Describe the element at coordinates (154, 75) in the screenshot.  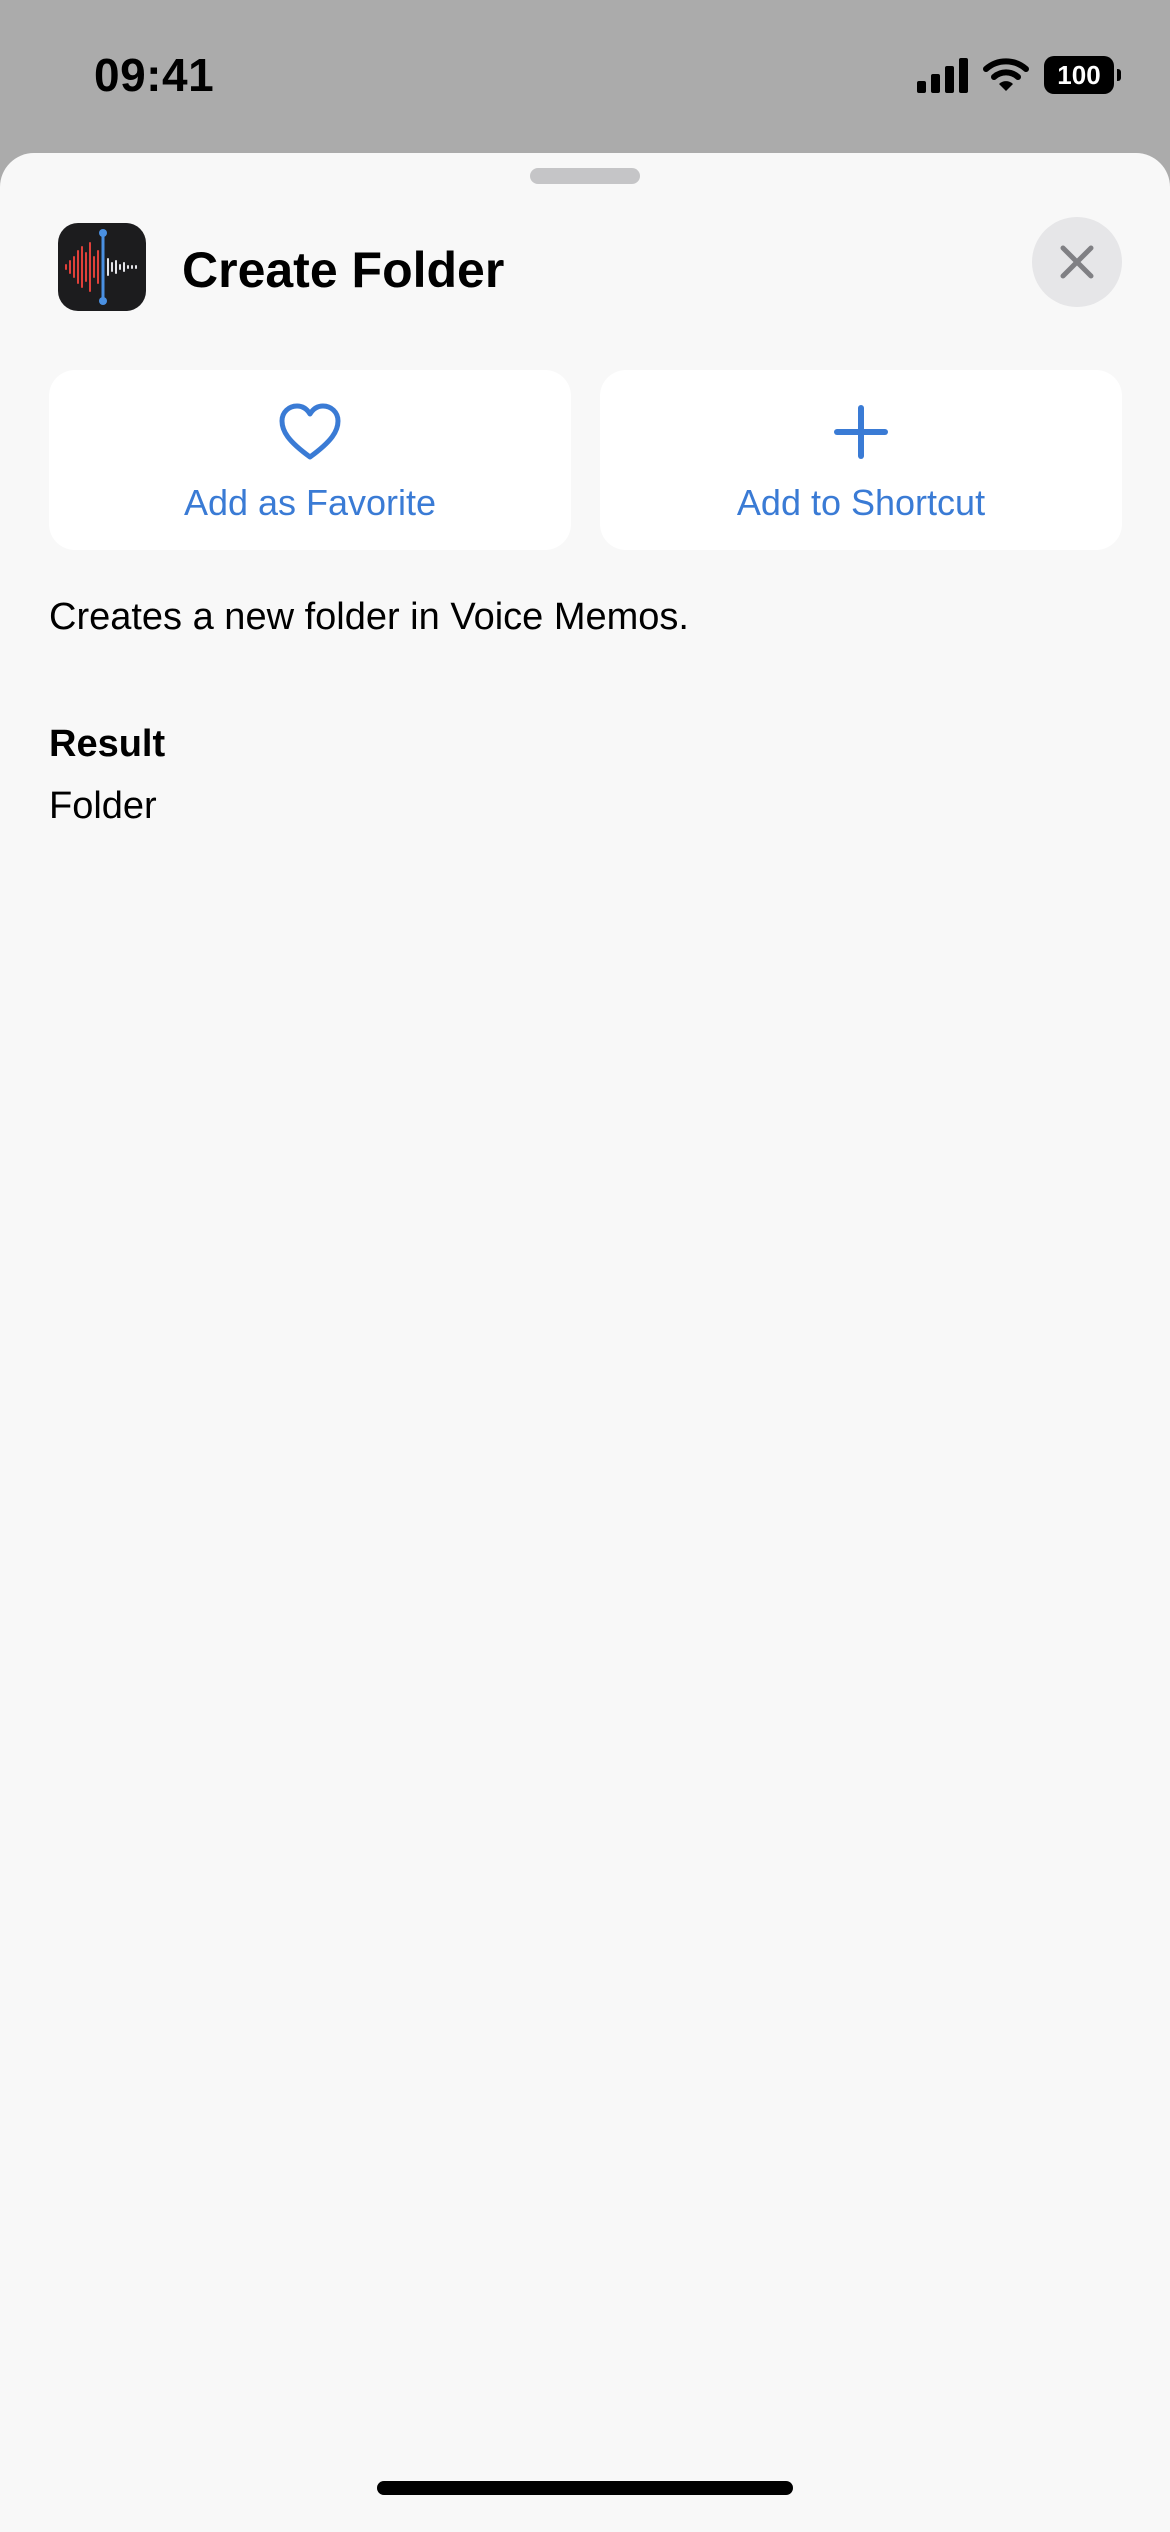
I see `status-time: 09:41` at that location.